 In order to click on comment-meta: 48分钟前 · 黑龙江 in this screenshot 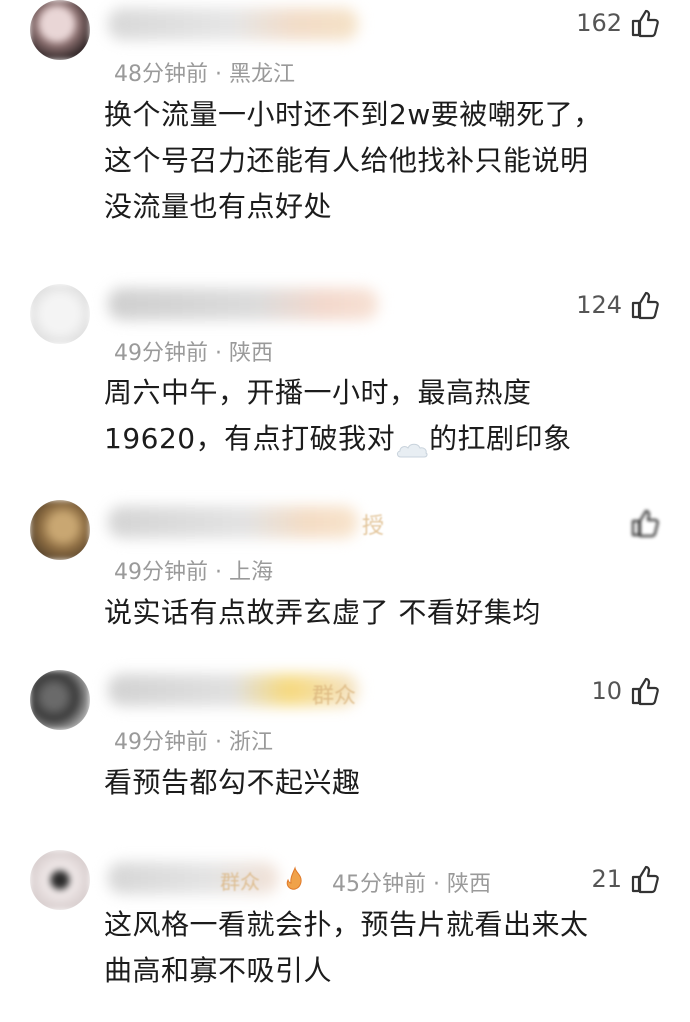, I will do `click(204, 74)`.